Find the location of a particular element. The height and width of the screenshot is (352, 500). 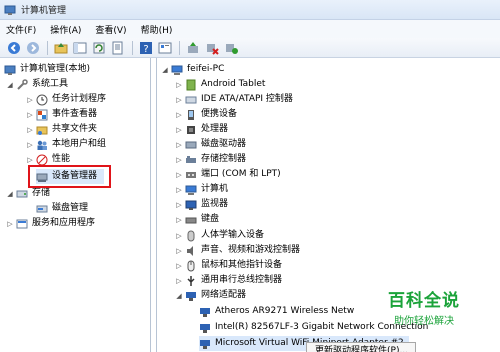

disable-device-icon is located at coordinates (212, 48).